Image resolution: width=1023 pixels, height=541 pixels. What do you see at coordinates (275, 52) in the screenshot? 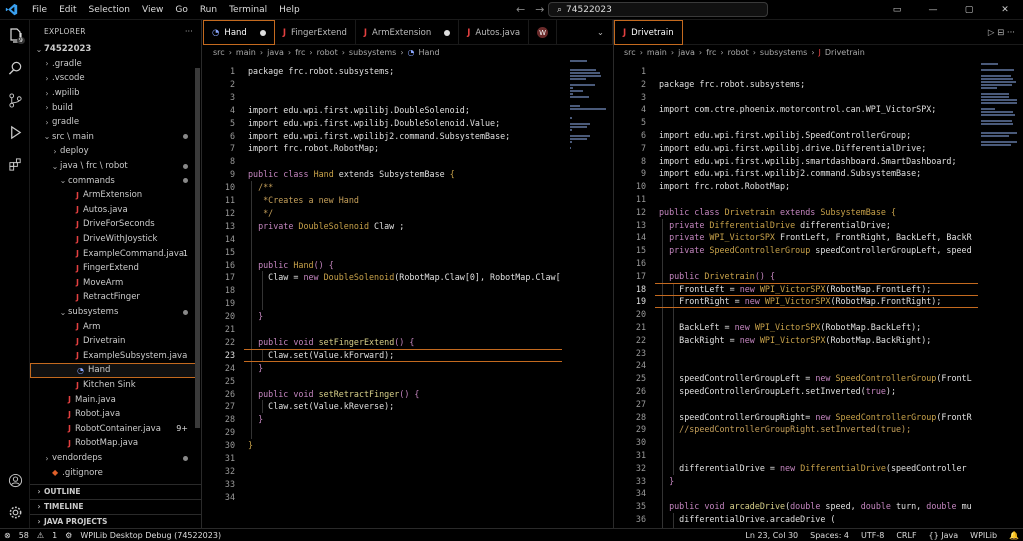
I see `breadcrumb-item: java` at bounding box center [275, 52].